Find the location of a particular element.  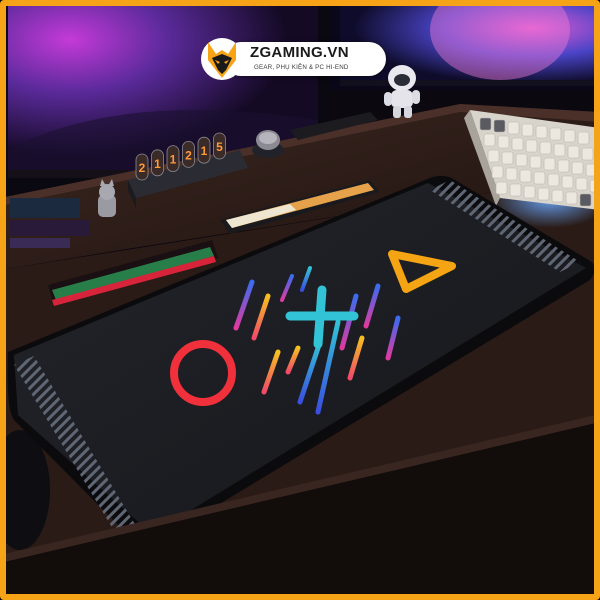

nixie-tube: 5 is located at coordinates (219, 146).